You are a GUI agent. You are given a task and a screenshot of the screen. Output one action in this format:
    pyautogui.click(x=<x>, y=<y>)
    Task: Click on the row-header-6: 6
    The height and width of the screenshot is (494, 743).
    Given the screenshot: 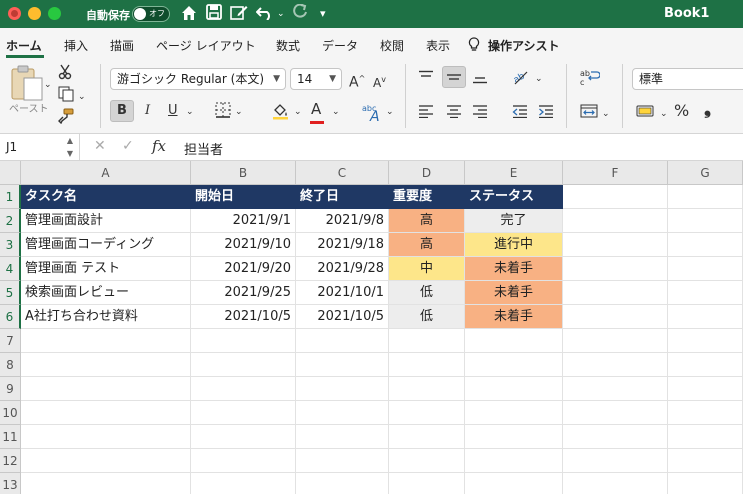 What is the action you would take?
    pyautogui.click(x=10, y=317)
    